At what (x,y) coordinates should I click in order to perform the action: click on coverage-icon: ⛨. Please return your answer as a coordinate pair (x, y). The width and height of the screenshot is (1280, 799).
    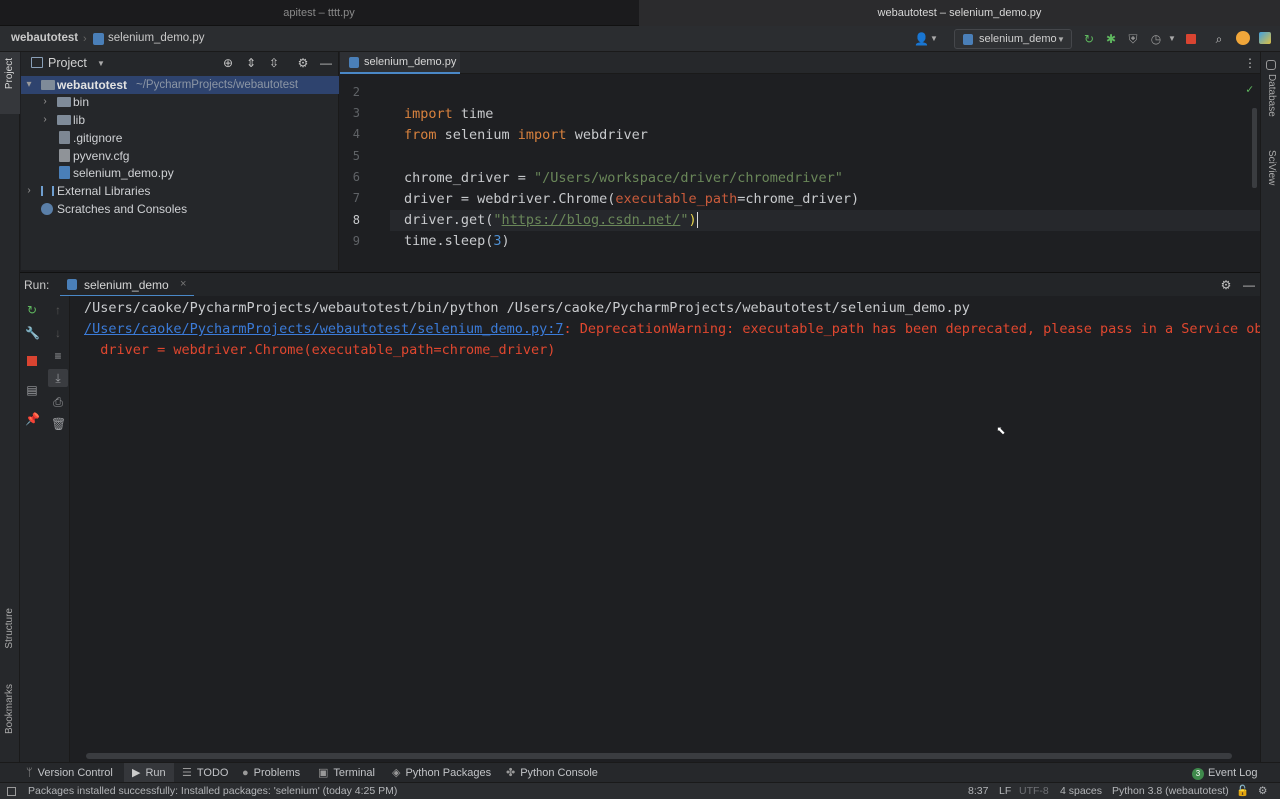
    Looking at the image, I should click on (1133, 39).